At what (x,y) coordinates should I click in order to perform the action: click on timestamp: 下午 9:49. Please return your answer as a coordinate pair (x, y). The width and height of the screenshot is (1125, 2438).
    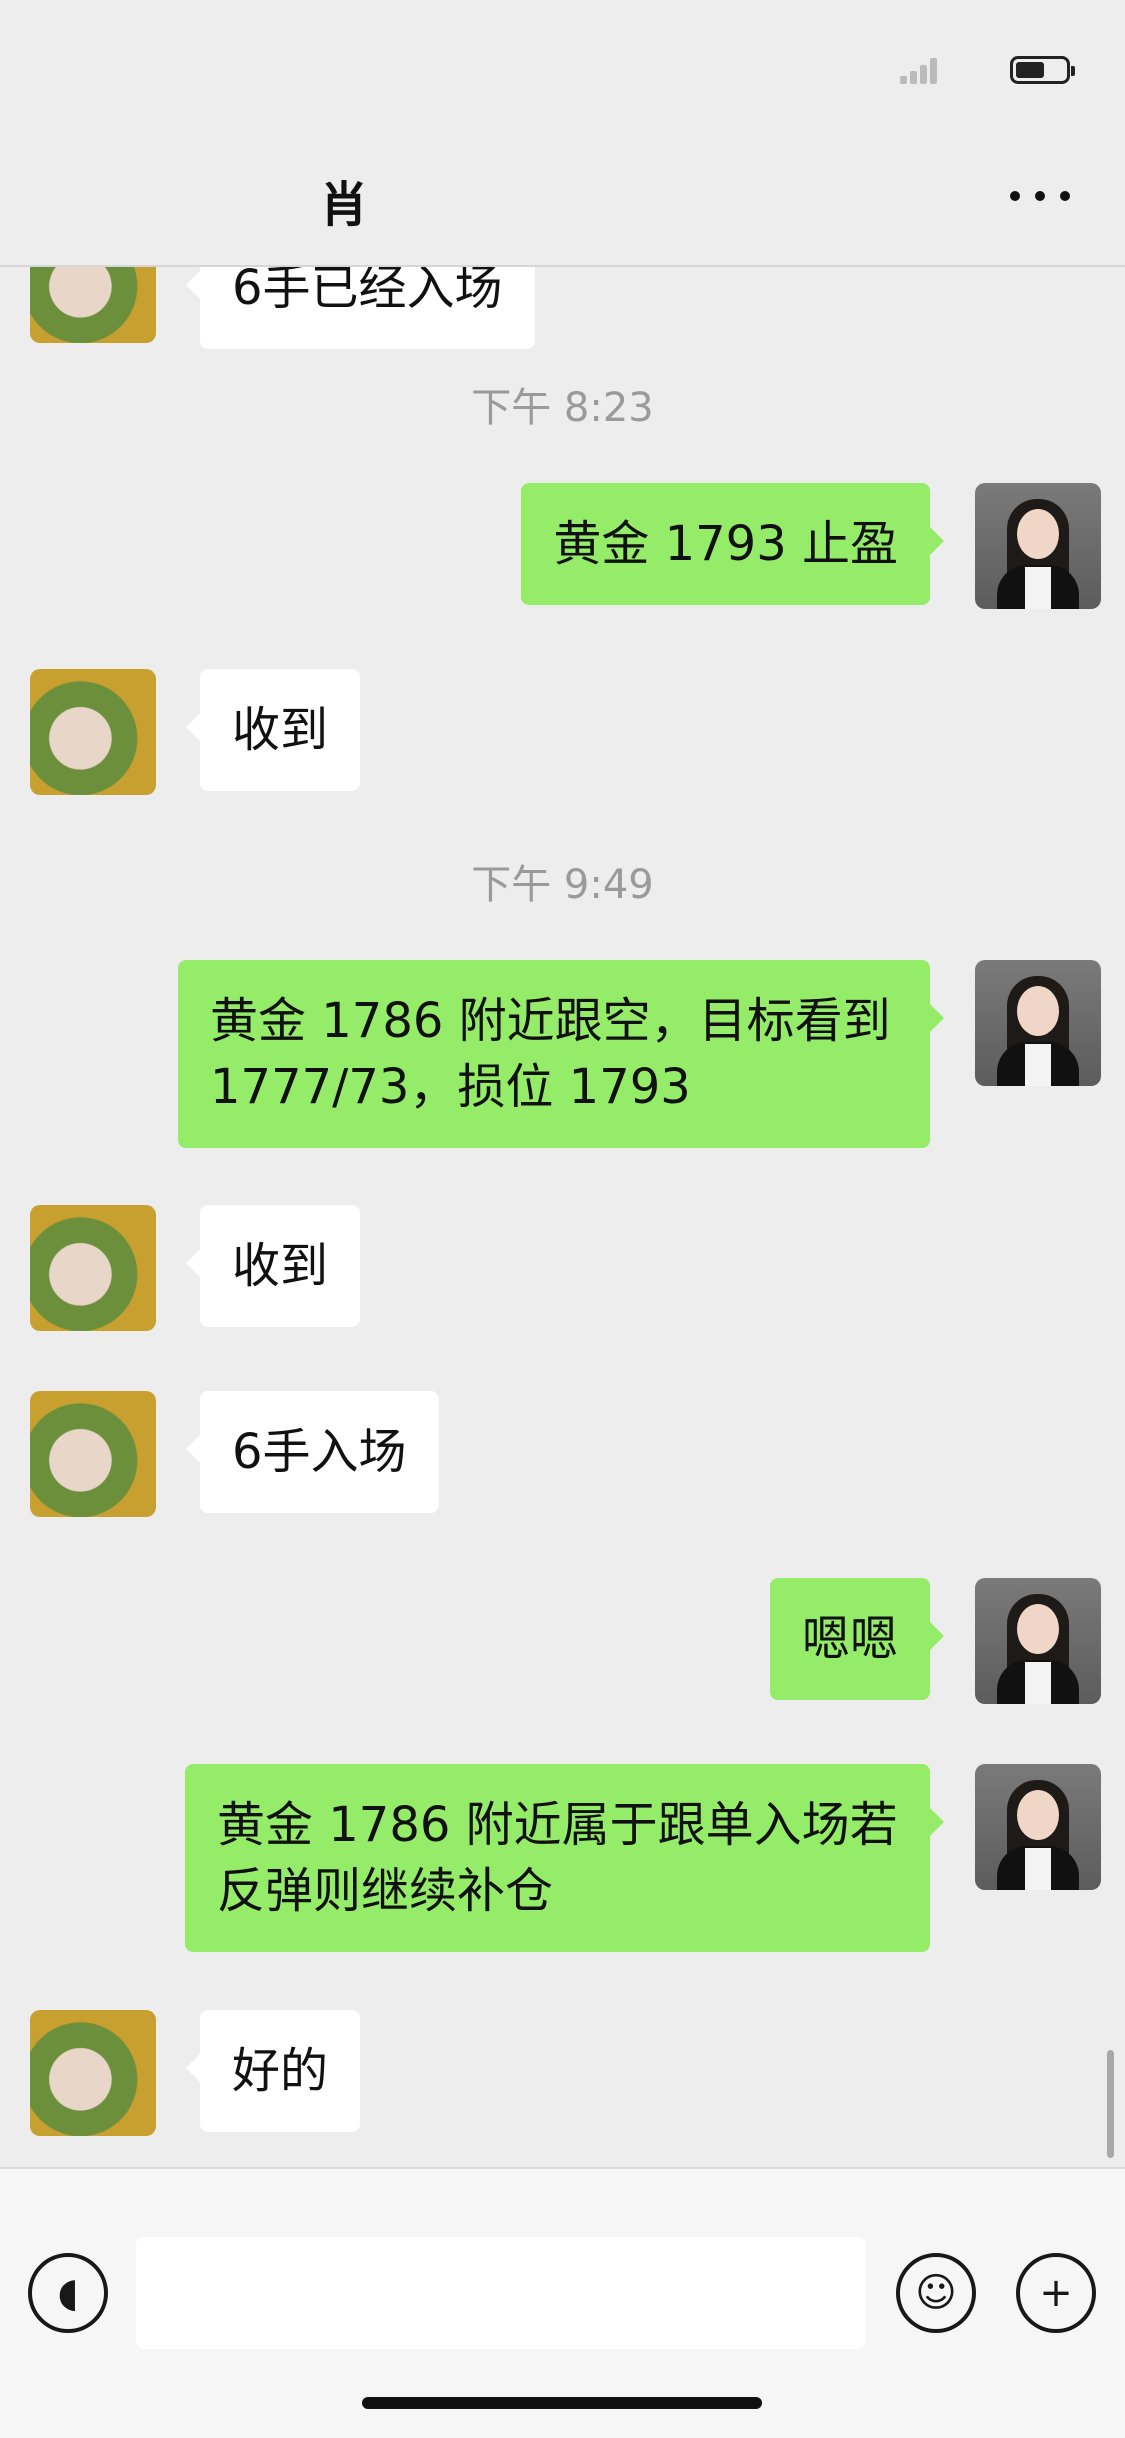
    Looking at the image, I should click on (562, 885).